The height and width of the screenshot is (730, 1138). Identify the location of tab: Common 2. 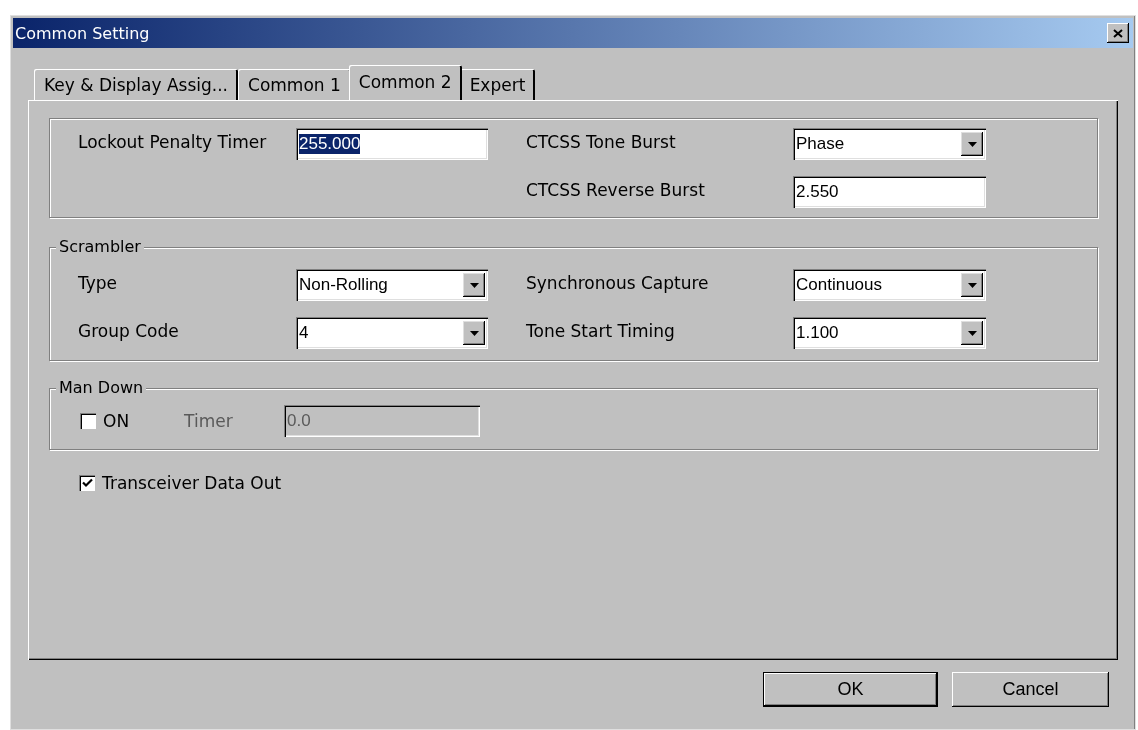
(405, 82).